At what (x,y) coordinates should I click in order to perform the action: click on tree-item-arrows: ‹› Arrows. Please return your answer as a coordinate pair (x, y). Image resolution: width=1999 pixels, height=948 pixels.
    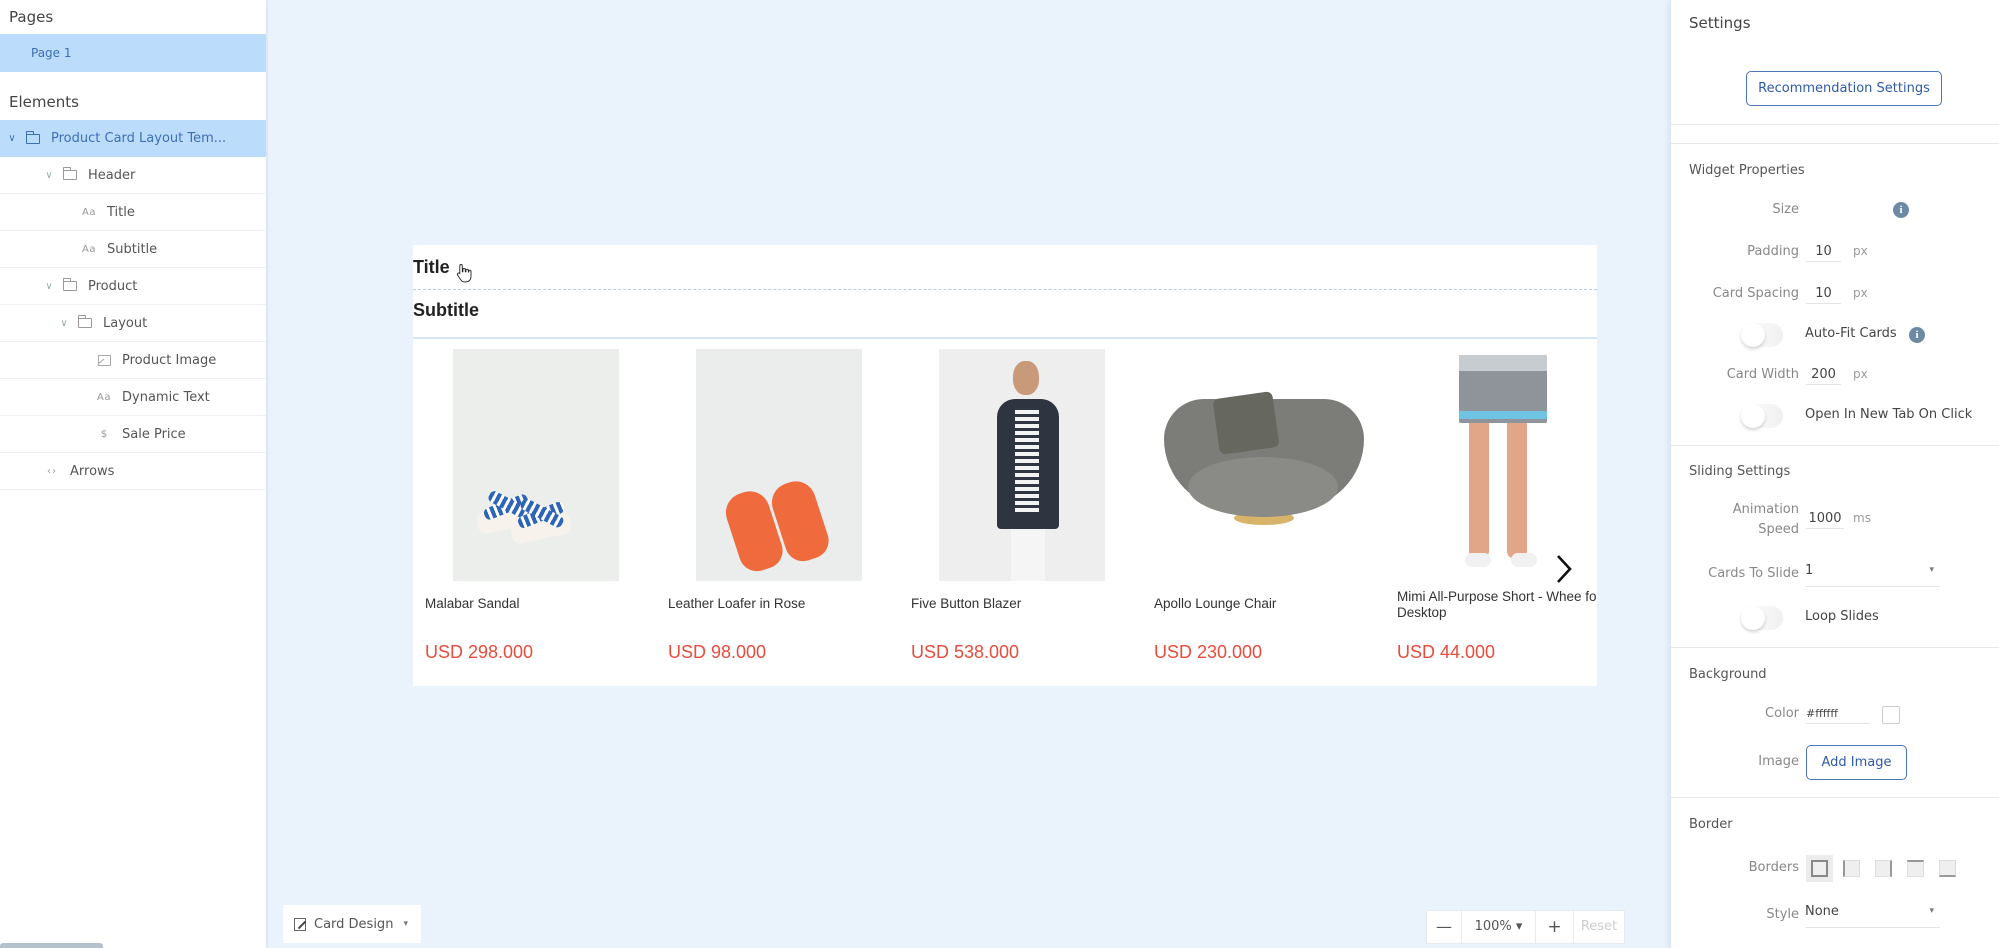
    Looking at the image, I should click on (133, 471).